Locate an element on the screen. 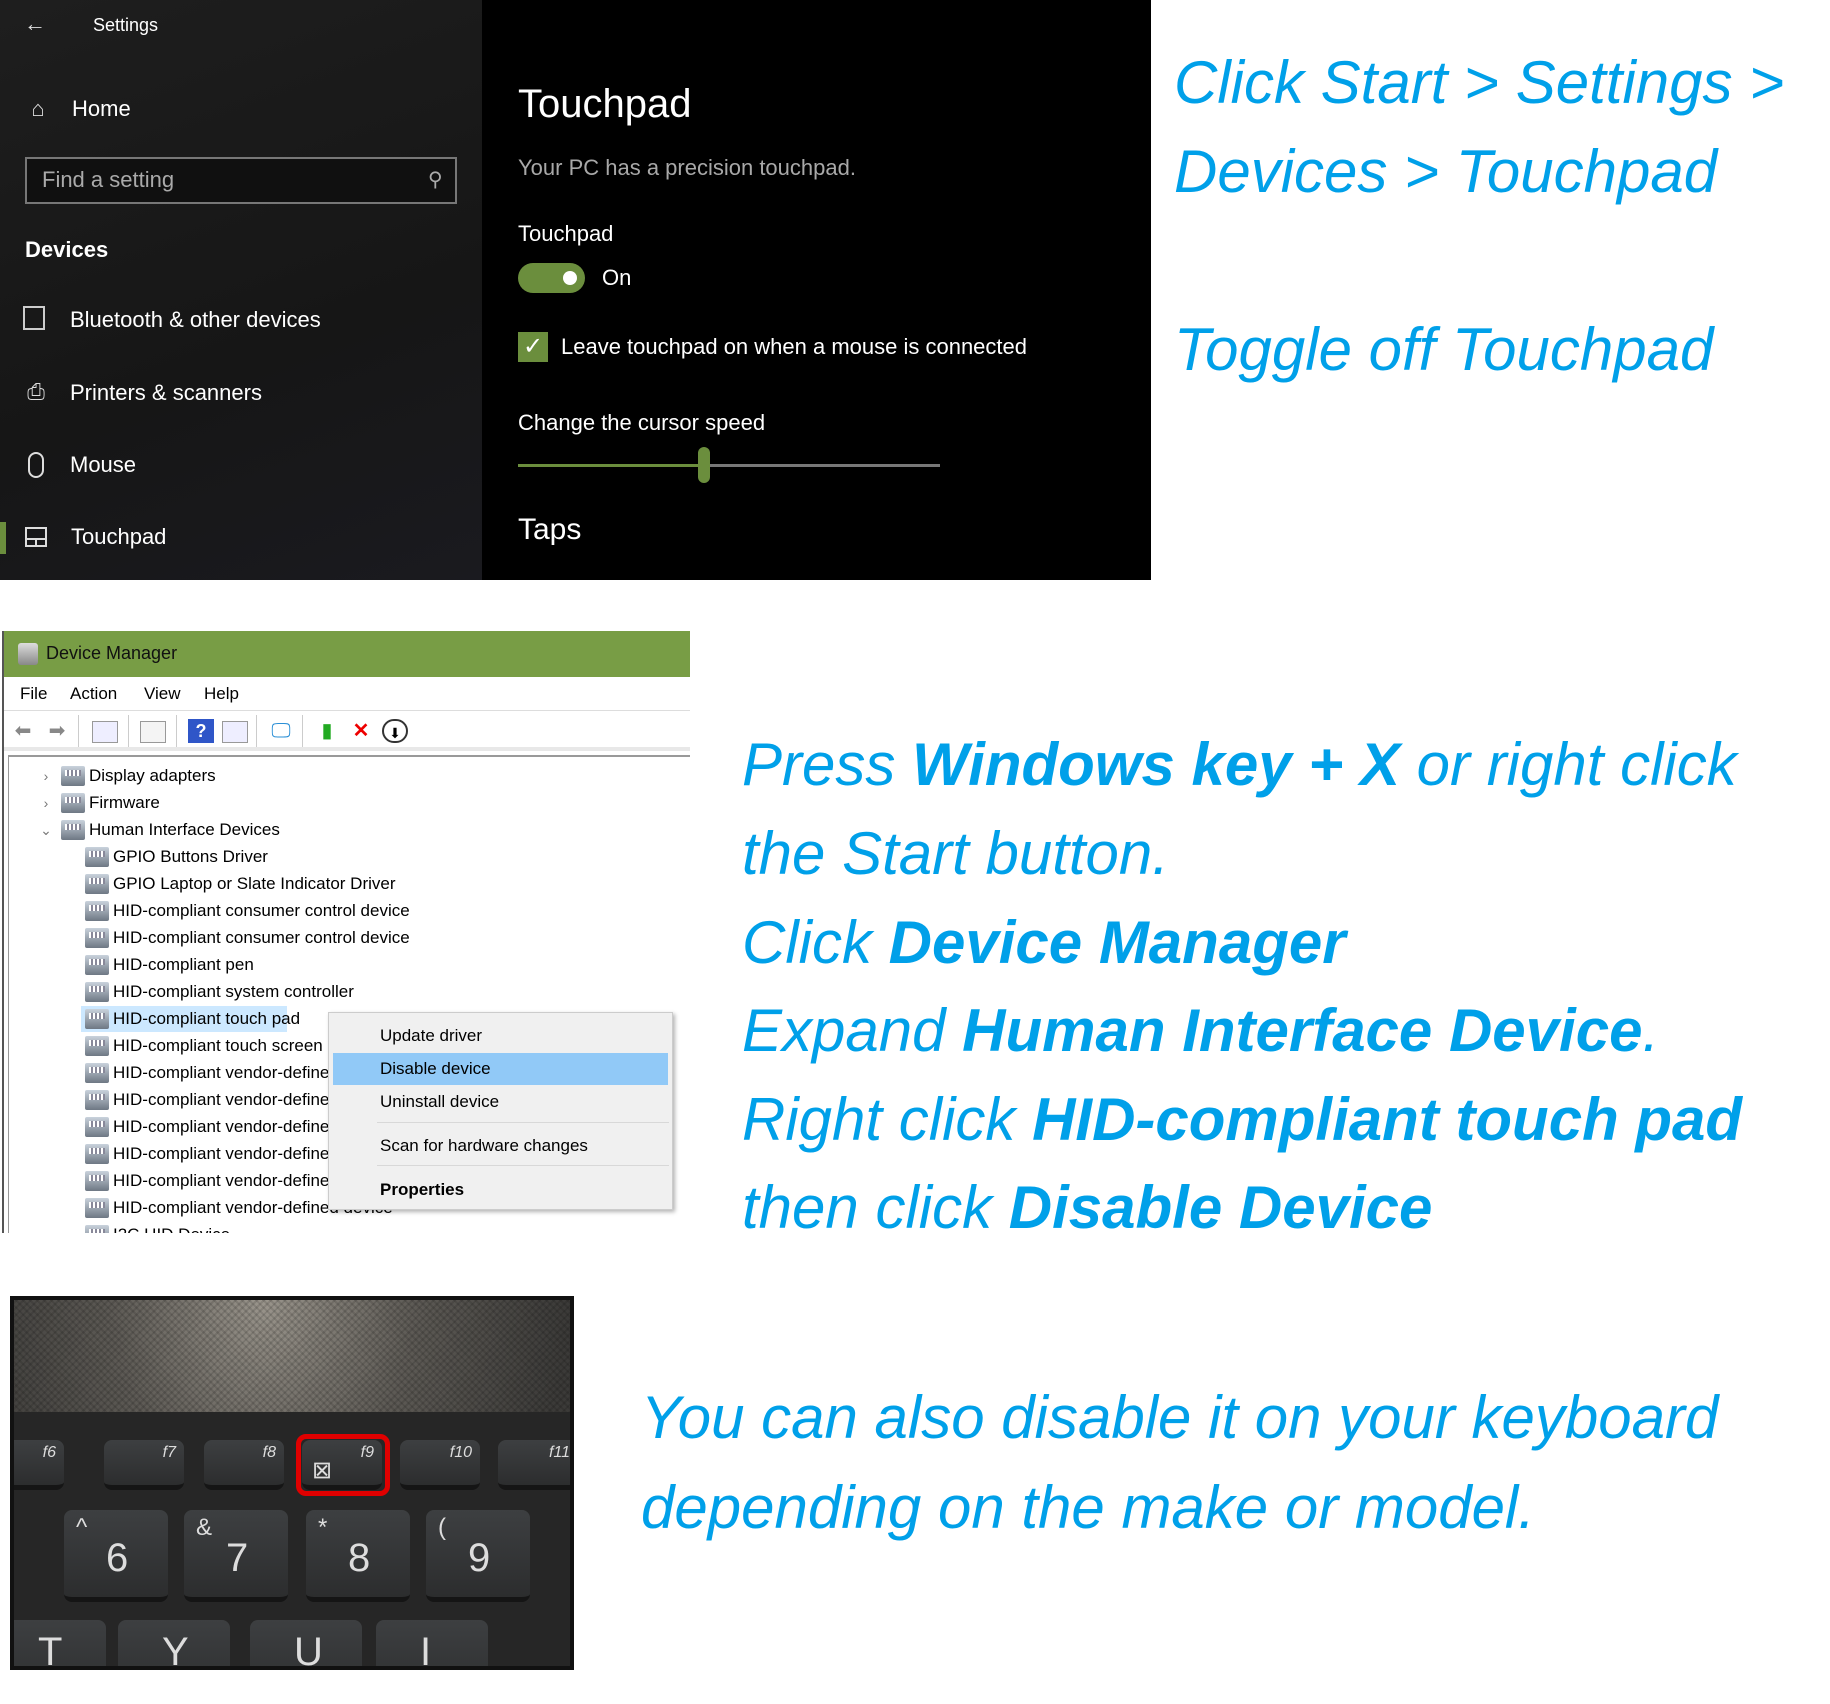 The height and width of the screenshot is (1704, 1830). menu-file: File is located at coordinates (33, 694).